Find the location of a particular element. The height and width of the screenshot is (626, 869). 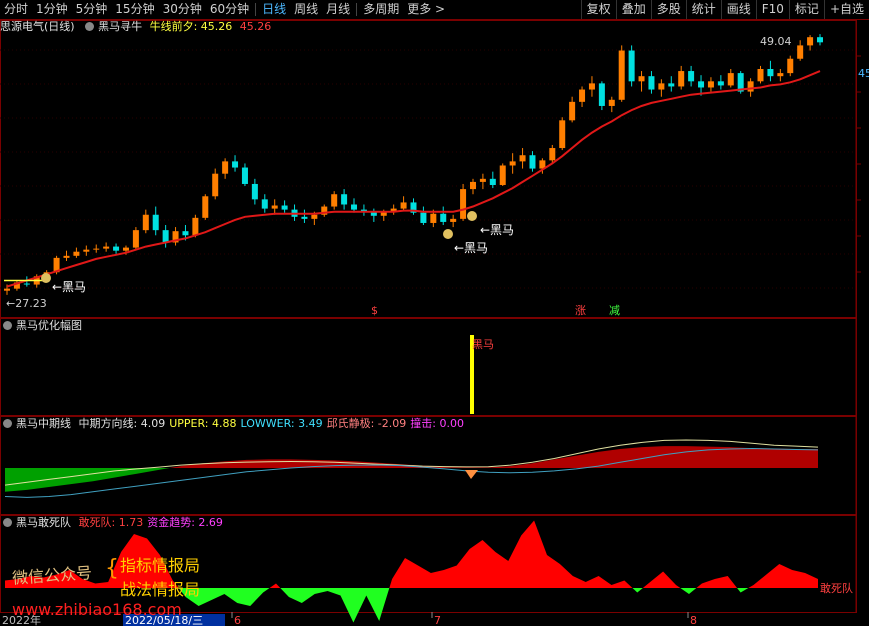

indicator-value: 资金趋势: 2.69 is located at coordinates (185, 522).